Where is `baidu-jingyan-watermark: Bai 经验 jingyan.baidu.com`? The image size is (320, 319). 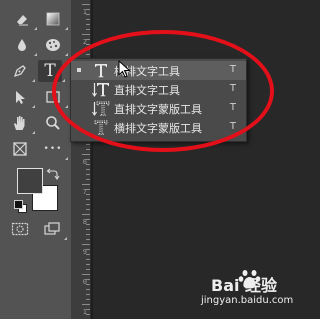
baidu-jingyan-watermark: Bai 经验 jingyan.baidu.com is located at coordinates (252, 287).